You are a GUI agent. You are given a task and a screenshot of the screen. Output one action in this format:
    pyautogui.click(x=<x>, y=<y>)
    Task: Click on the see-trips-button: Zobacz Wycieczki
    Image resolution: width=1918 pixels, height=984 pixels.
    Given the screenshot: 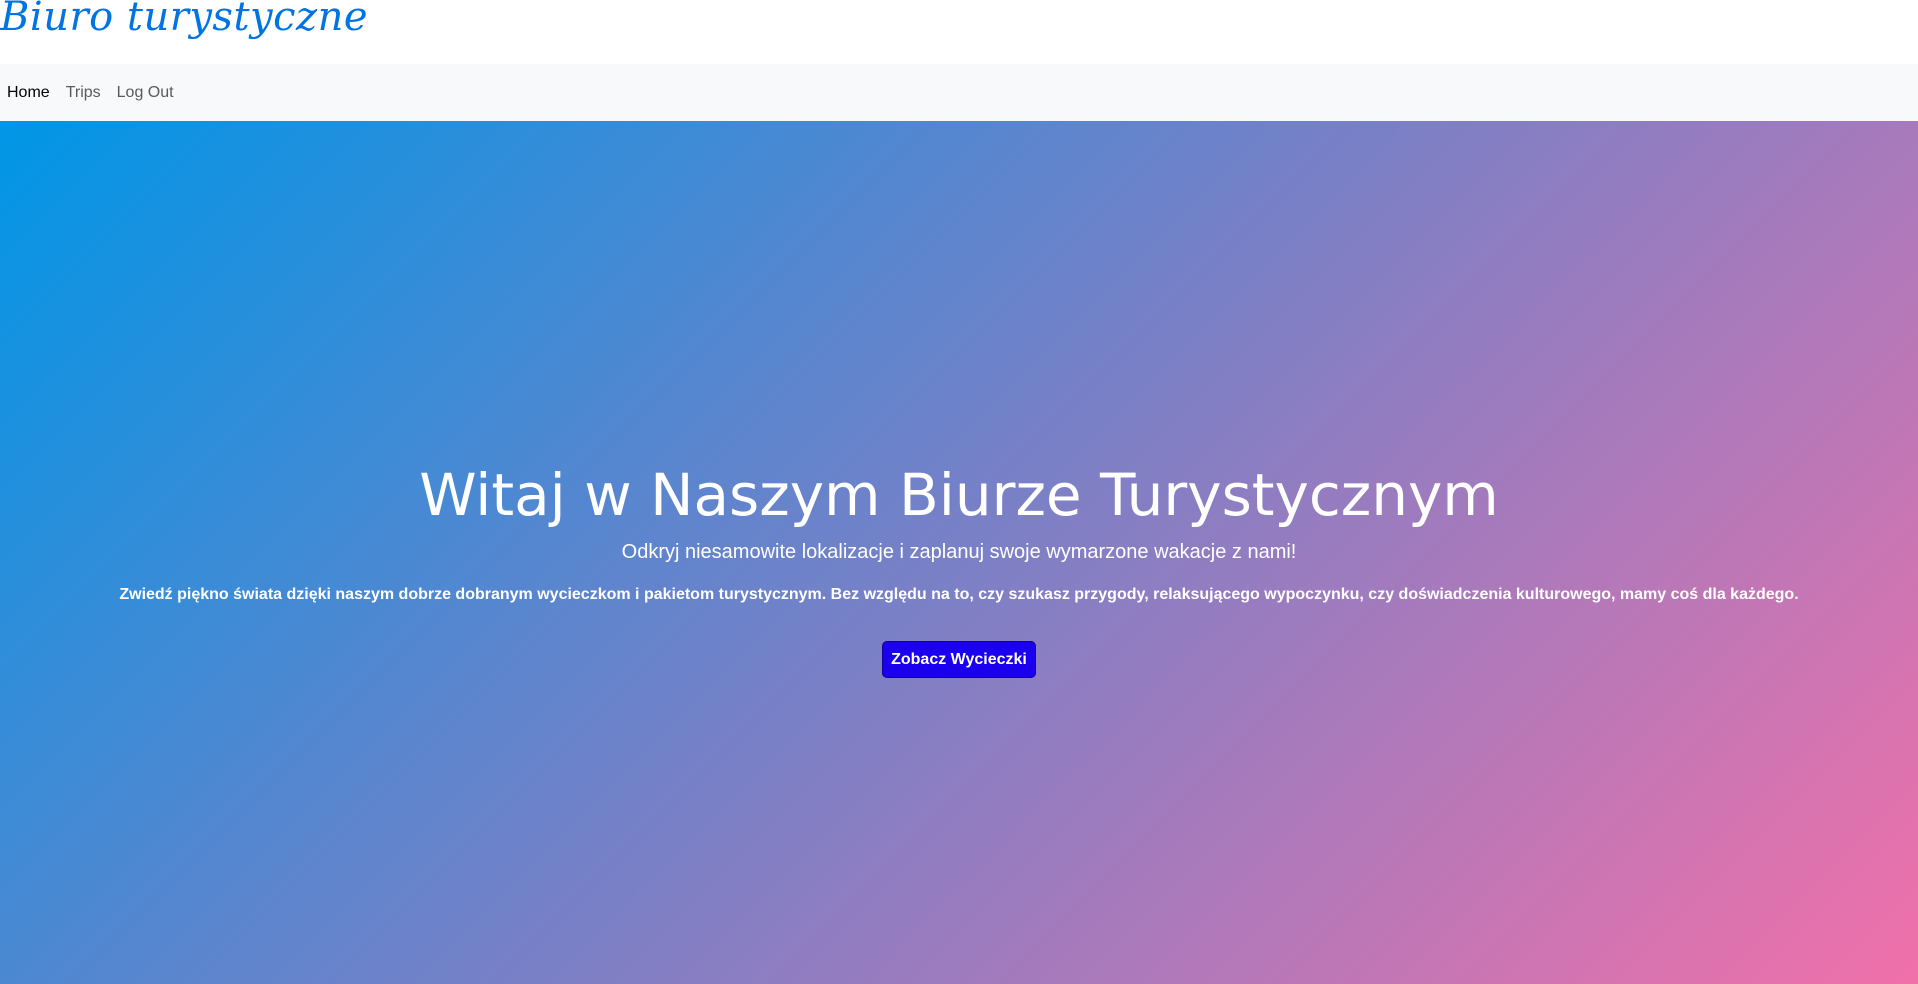 What is the action you would take?
    pyautogui.click(x=959, y=659)
    